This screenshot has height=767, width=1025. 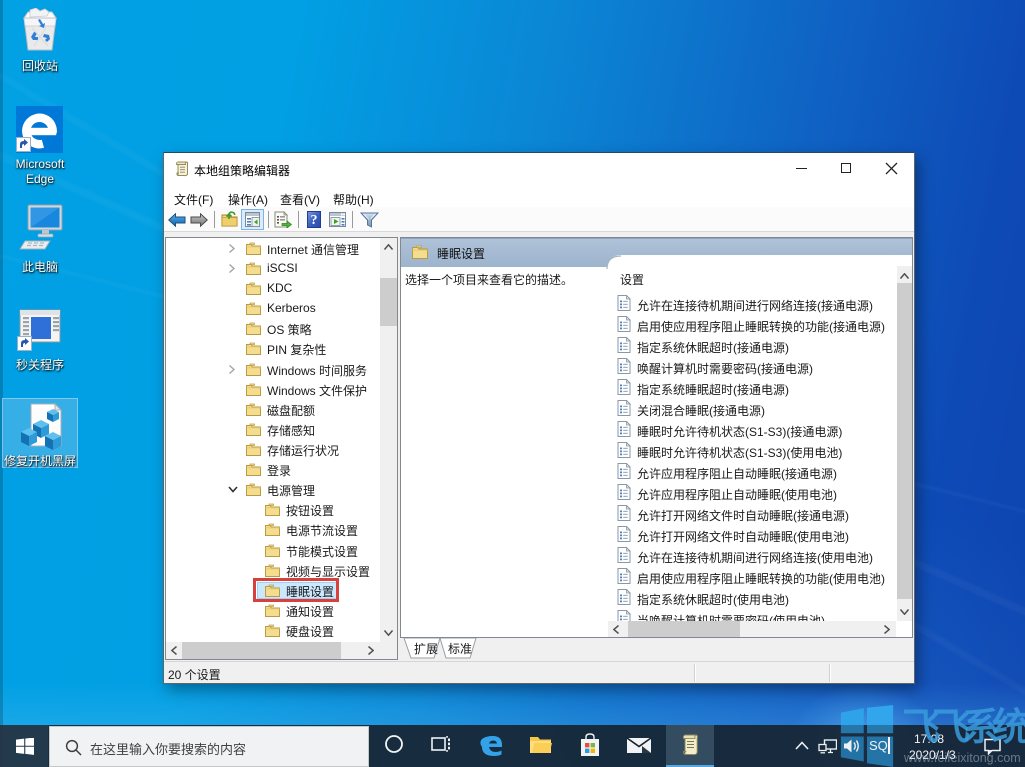 What do you see at coordinates (426, 649) in the screenshot?
I see `svg-text: 扩展` at bounding box center [426, 649].